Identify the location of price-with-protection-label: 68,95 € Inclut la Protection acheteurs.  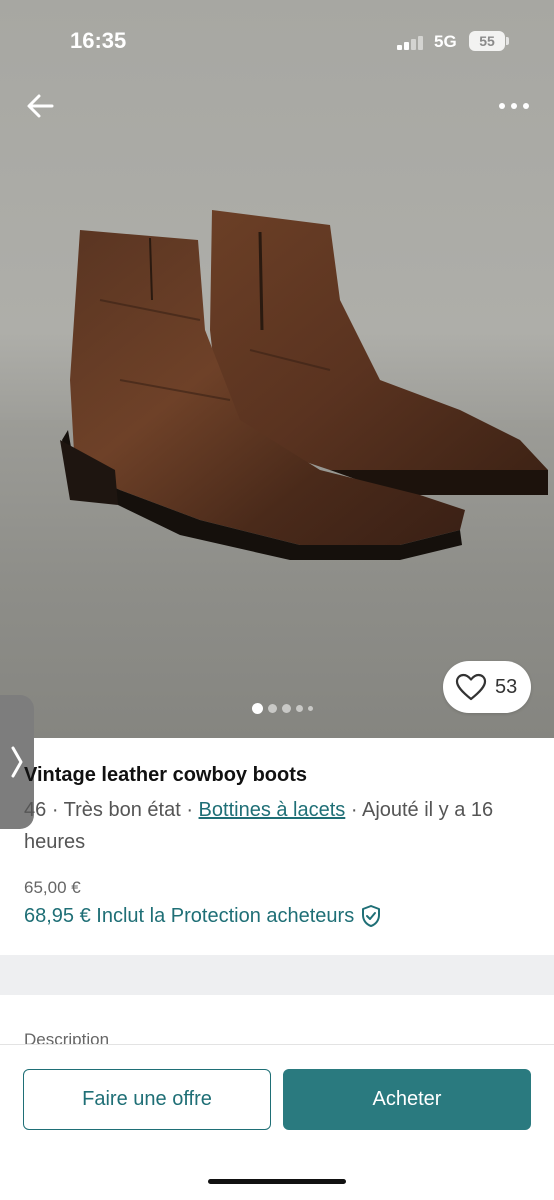
(189, 915).